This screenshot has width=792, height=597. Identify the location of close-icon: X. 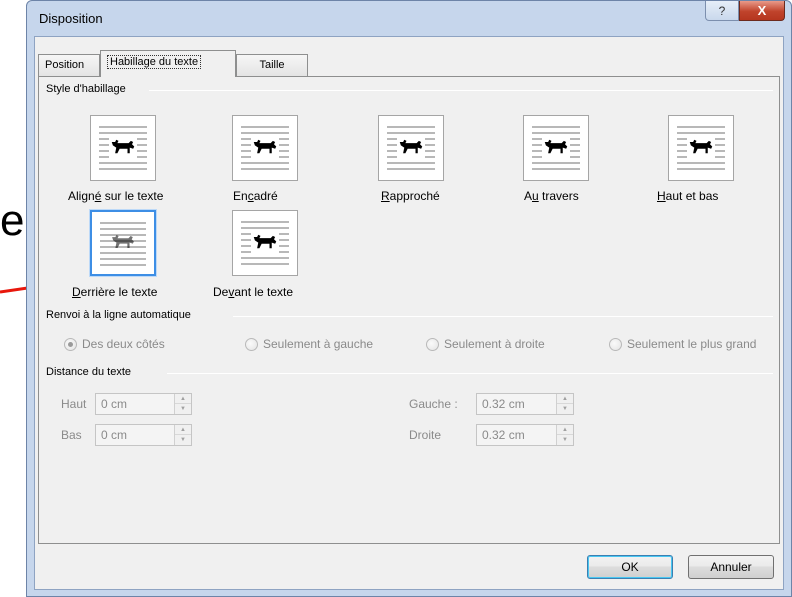
(762, 10).